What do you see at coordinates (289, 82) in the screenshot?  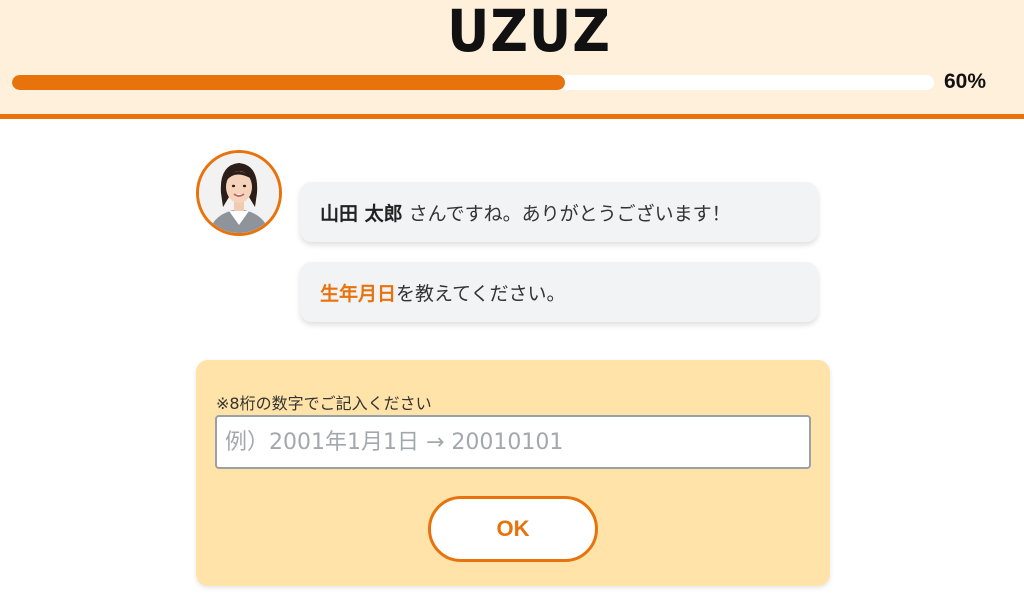 I see `progress-bar-fill` at bounding box center [289, 82].